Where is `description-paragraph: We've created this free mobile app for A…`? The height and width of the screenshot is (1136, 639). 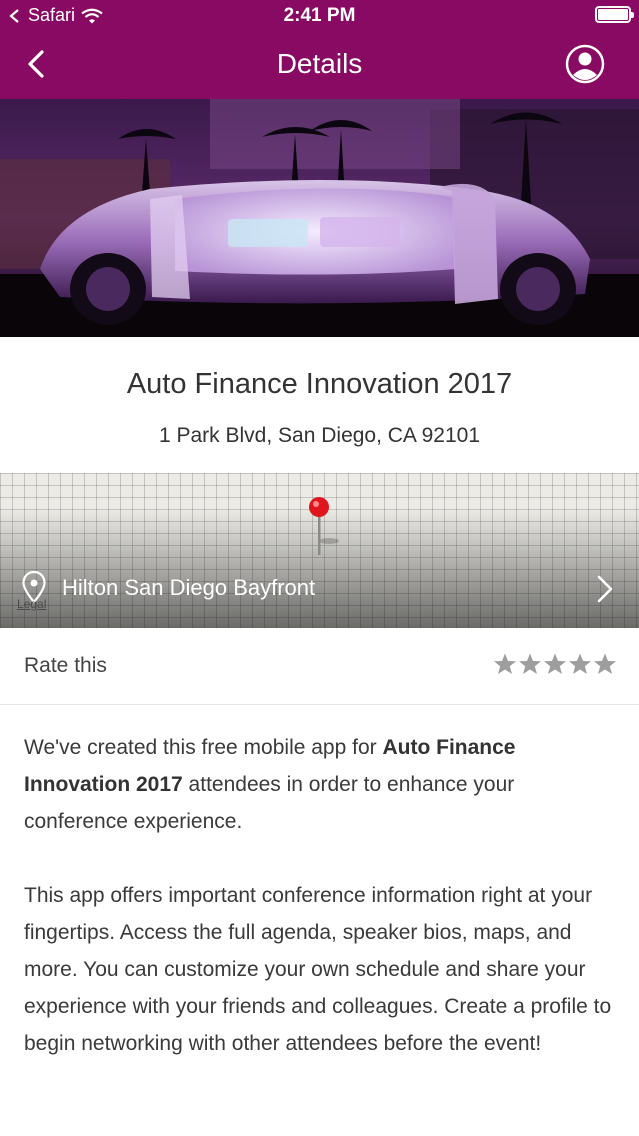 description-paragraph: We've created this free mobile app for A… is located at coordinates (320, 784).